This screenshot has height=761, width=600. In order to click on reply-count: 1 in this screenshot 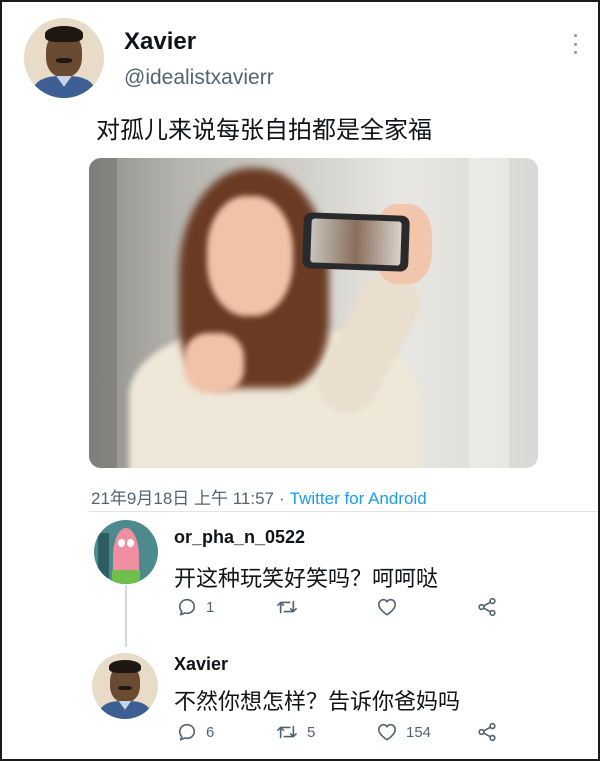, I will do `click(210, 607)`.